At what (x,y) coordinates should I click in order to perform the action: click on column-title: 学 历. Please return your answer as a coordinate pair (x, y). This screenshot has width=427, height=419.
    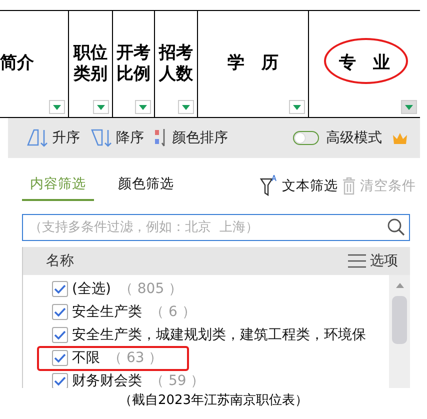
    Looking at the image, I should click on (253, 64).